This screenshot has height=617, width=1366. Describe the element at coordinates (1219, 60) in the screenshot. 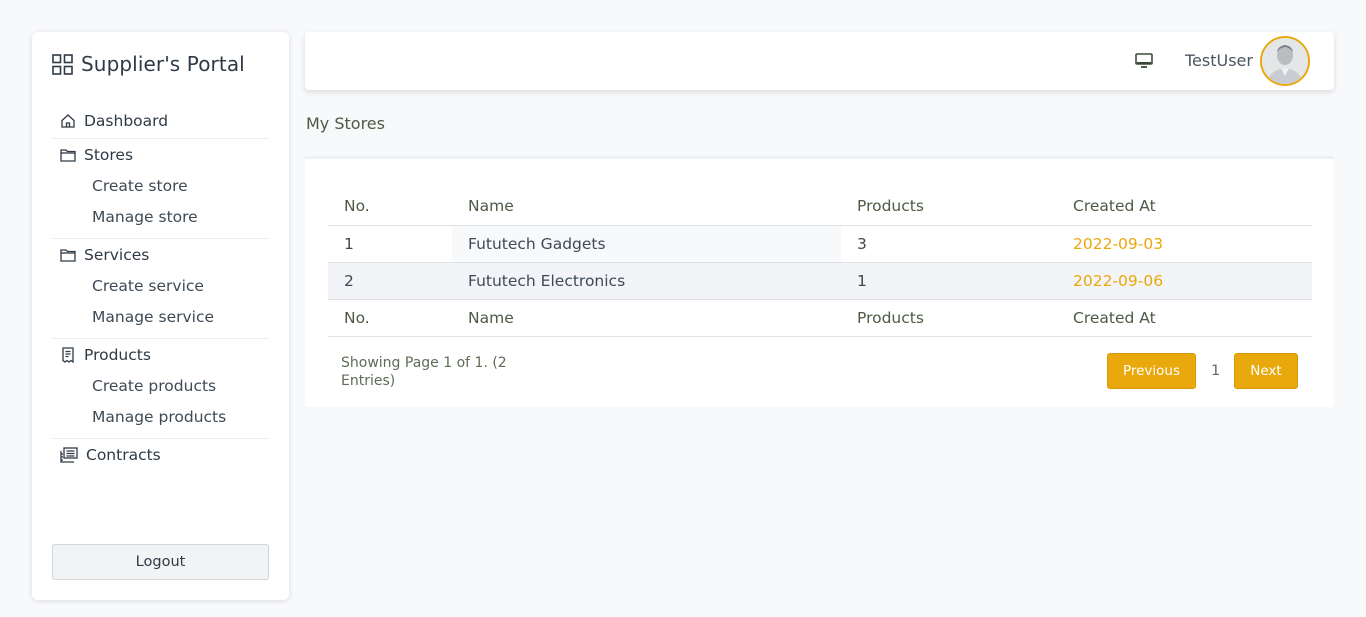

I see `username: TestUser` at that location.